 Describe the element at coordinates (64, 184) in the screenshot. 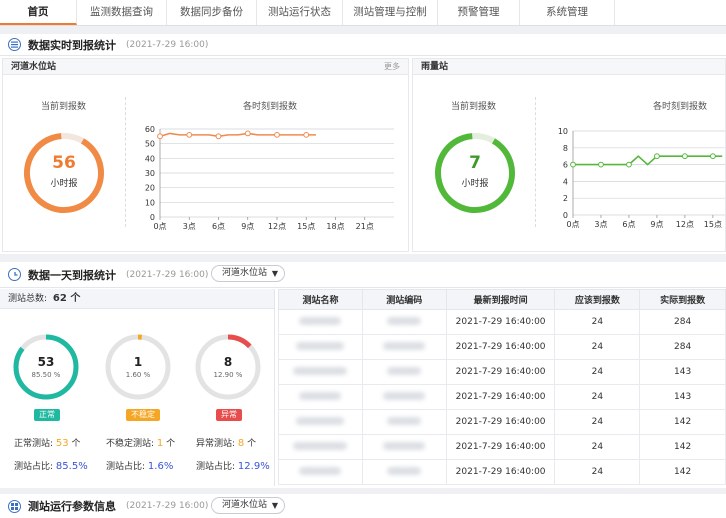

I see `current-count-unit: 小时报` at that location.